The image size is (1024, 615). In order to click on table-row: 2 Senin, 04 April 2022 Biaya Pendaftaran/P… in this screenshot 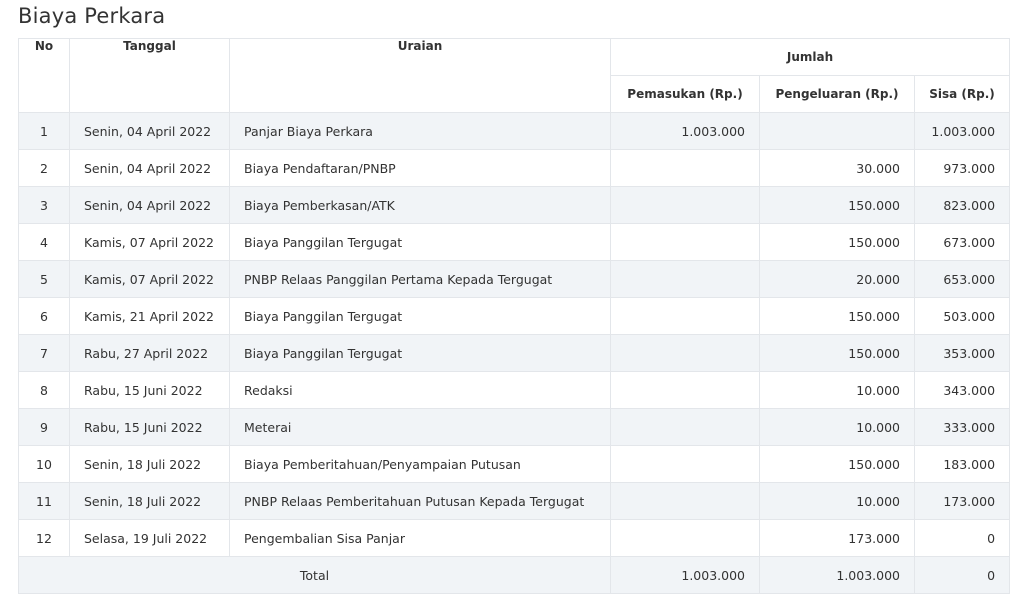, I will do `click(514, 168)`.